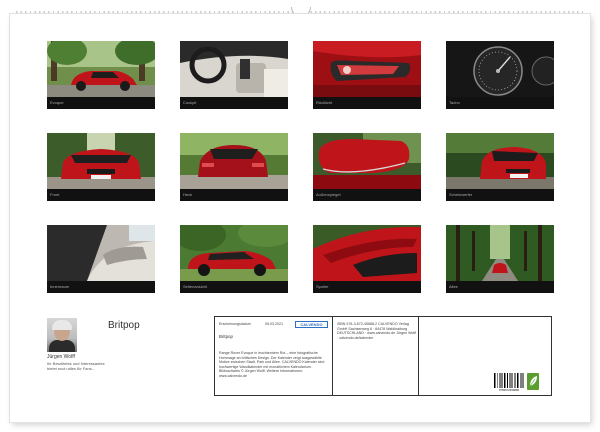 The image size is (600, 432). Describe the element at coordinates (453, 286) in the screenshot. I see `photo-caption: Allee` at that location.